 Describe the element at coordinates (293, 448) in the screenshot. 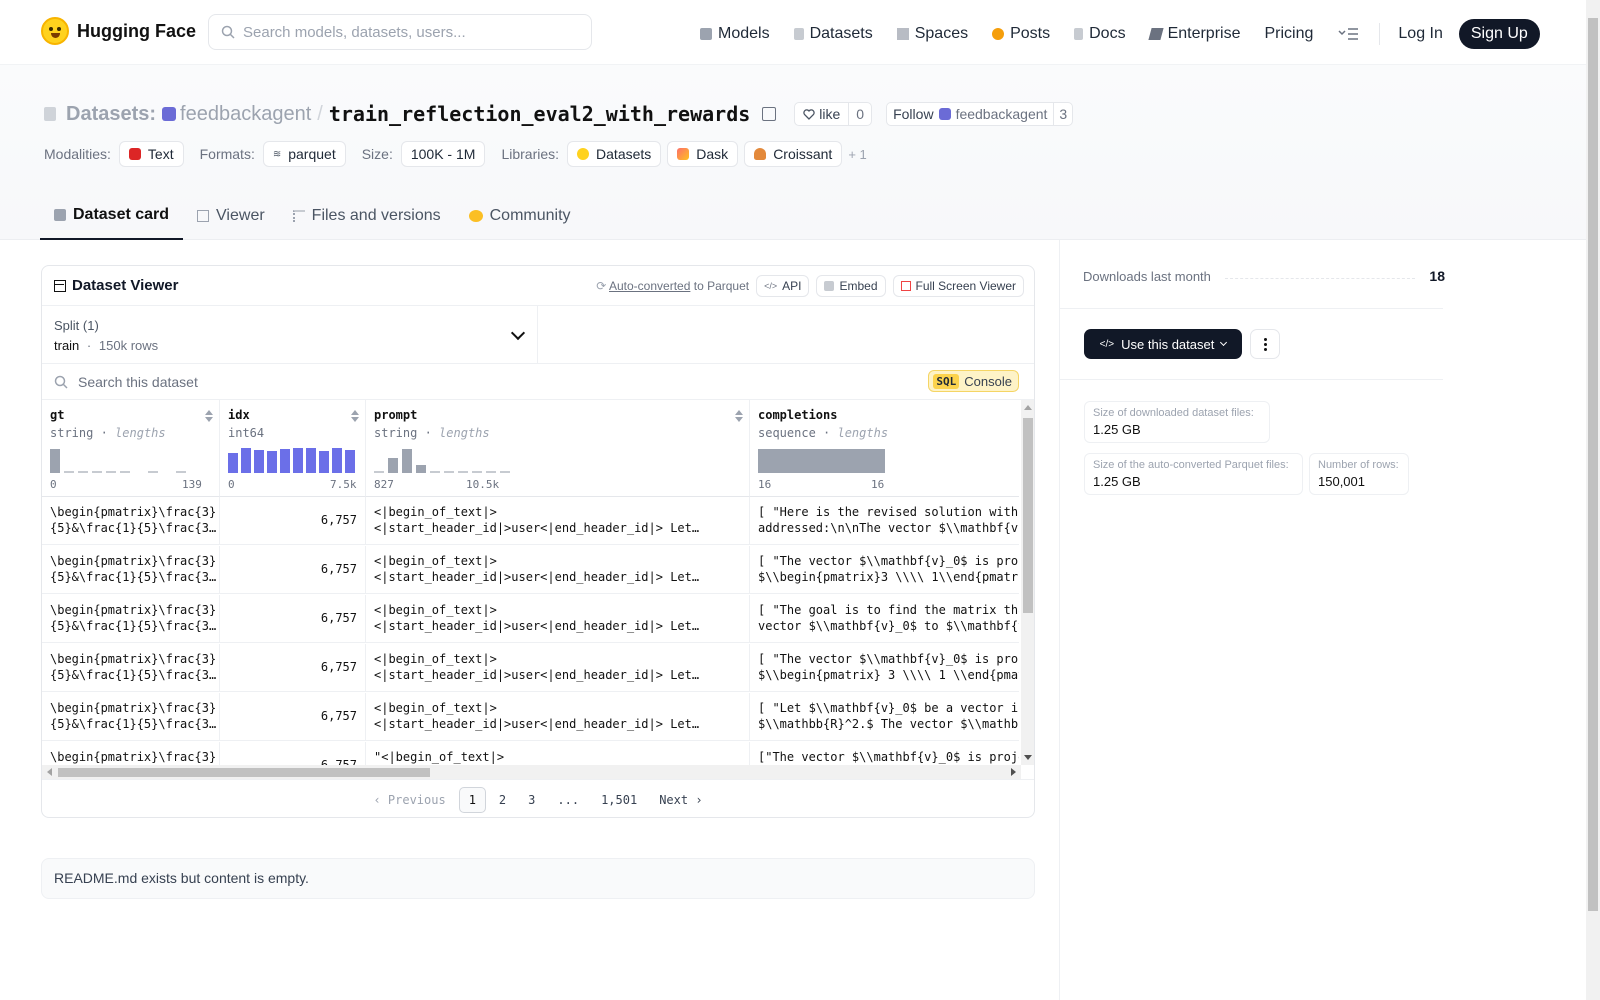

I see `column-header-idx: idx int64 0 7.5k` at that location.